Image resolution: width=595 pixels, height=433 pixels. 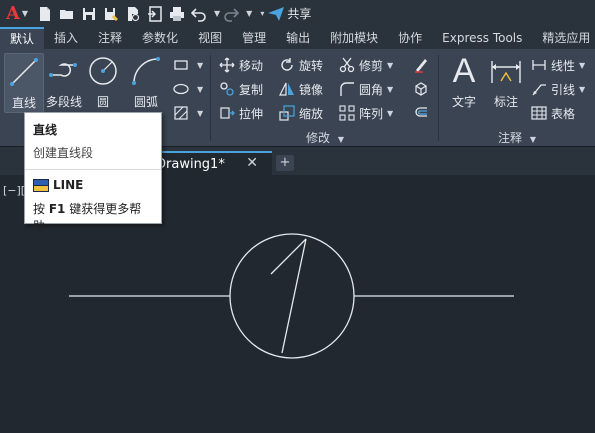 I want to click on rotate-label: 旋转, so click(x=311, y=65).